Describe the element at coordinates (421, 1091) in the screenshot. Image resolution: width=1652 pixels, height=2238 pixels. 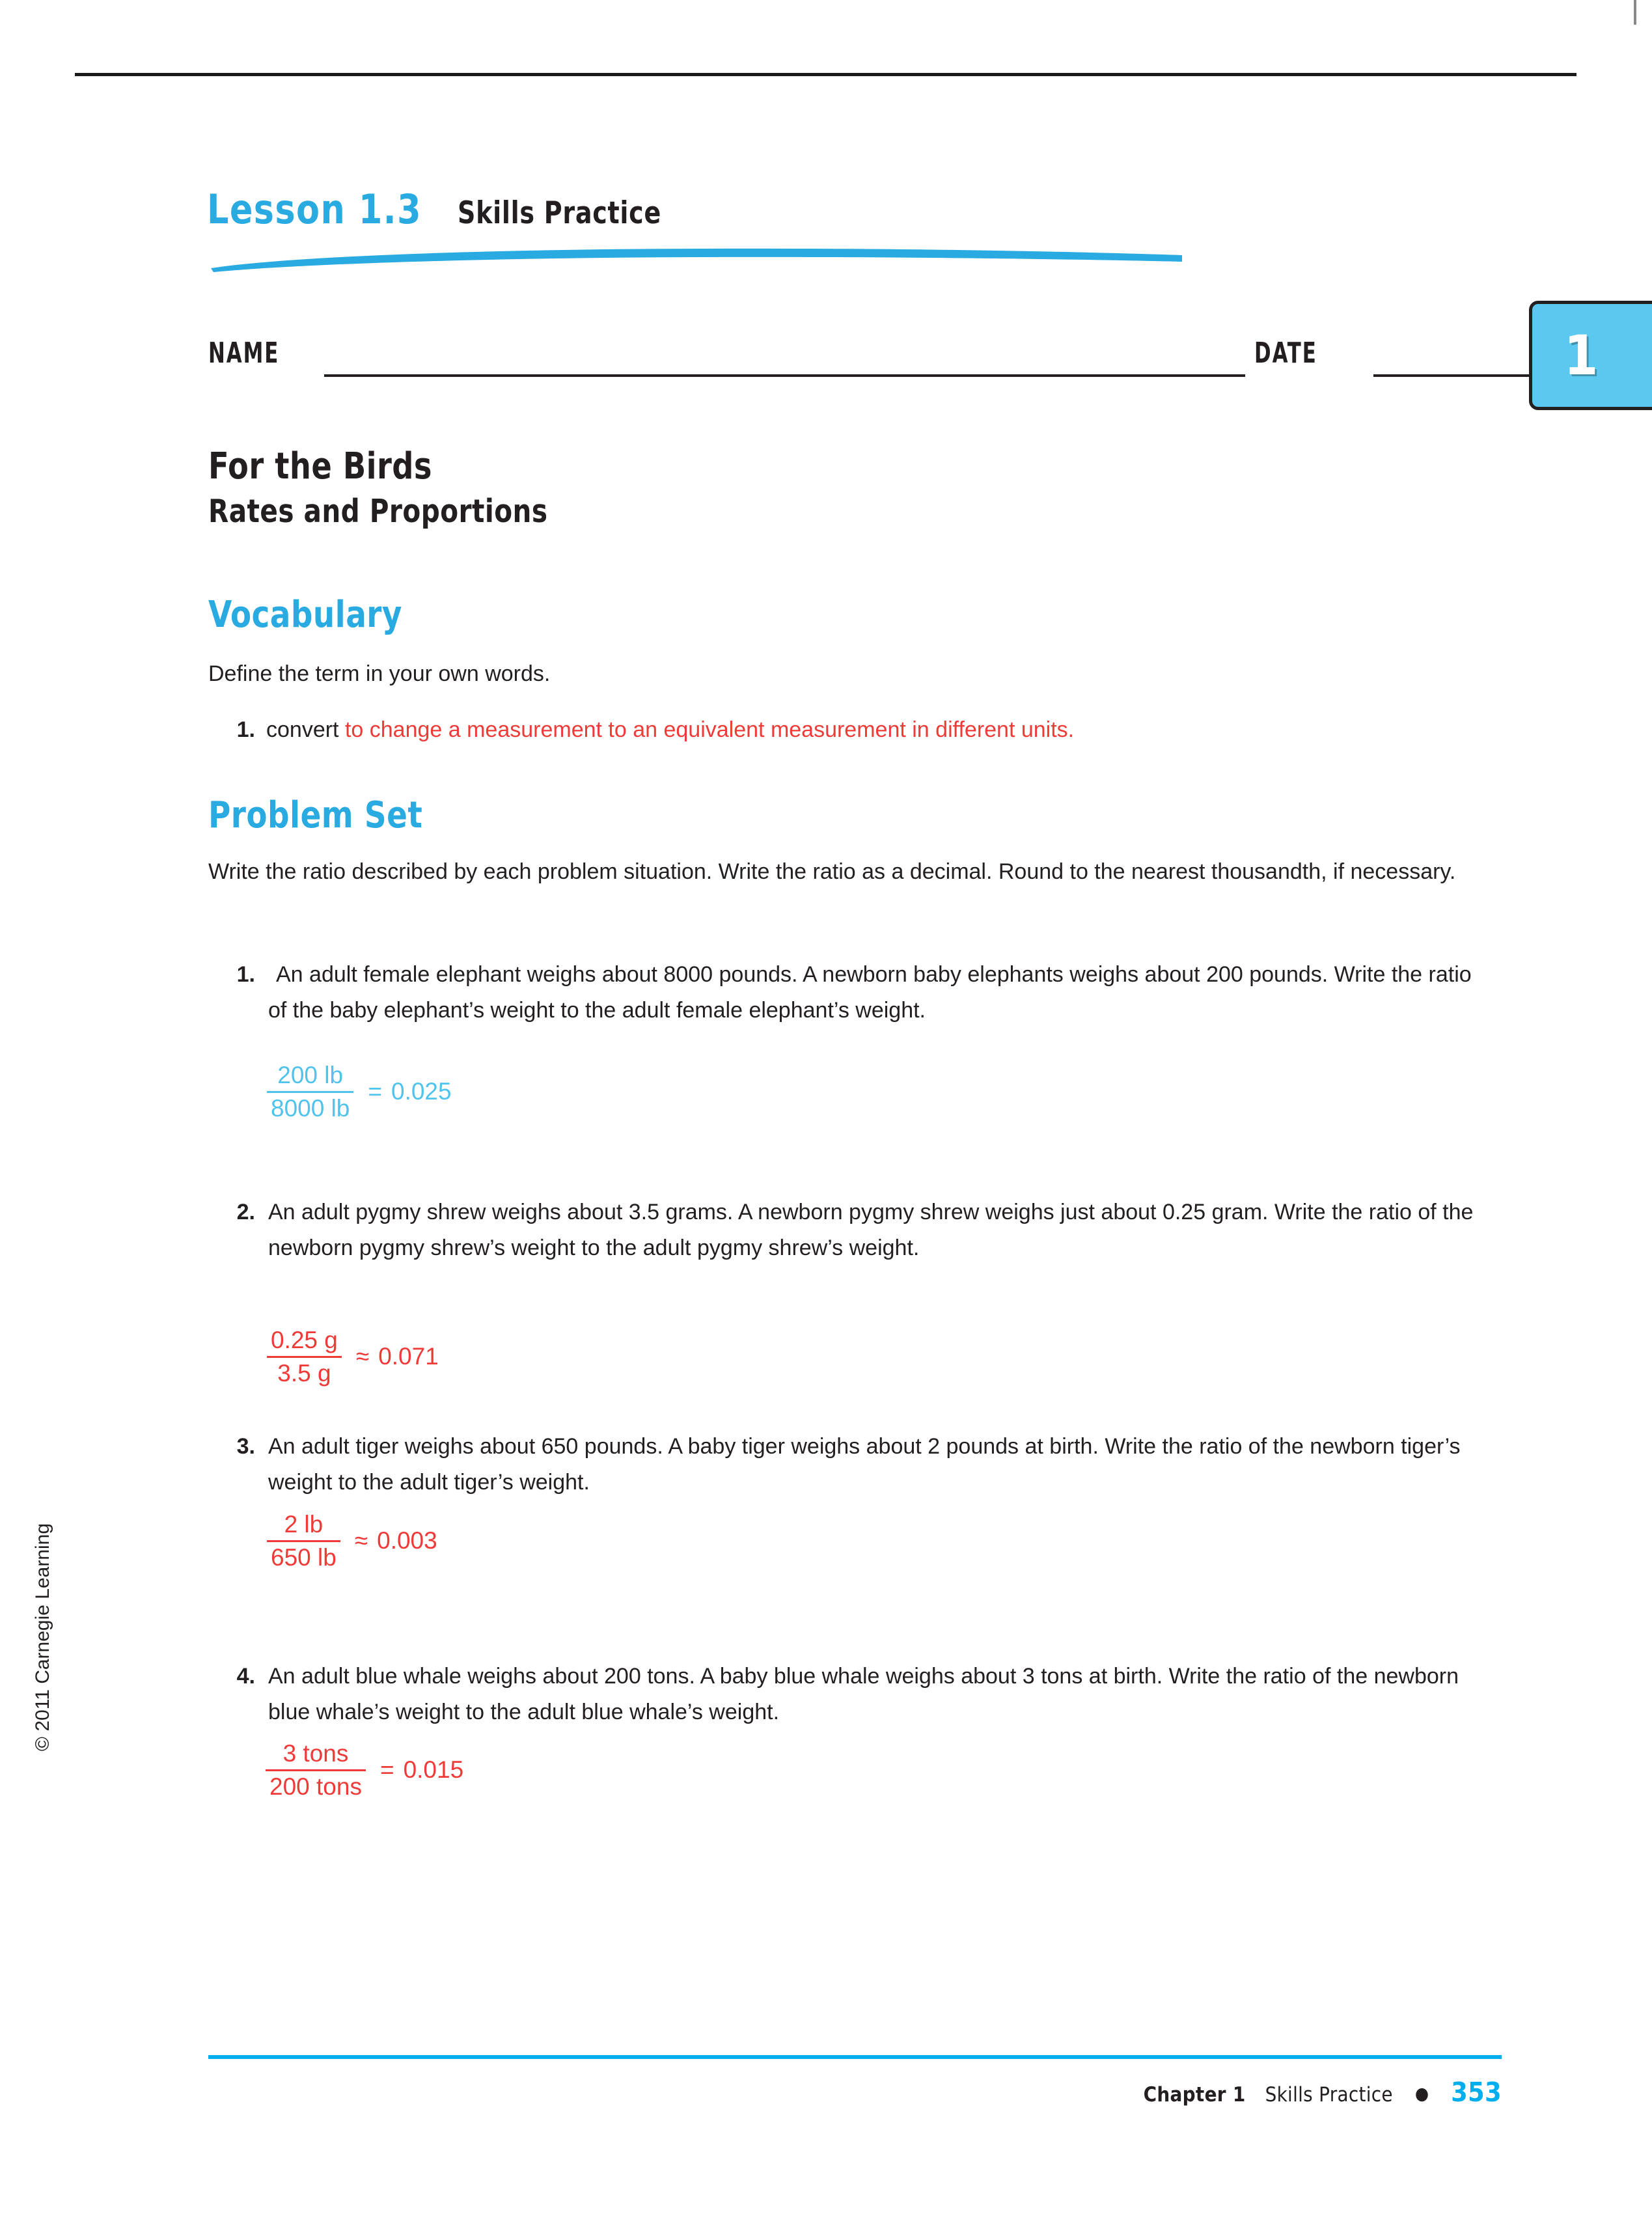
I see `answer-result-value: 0.025` at that location.